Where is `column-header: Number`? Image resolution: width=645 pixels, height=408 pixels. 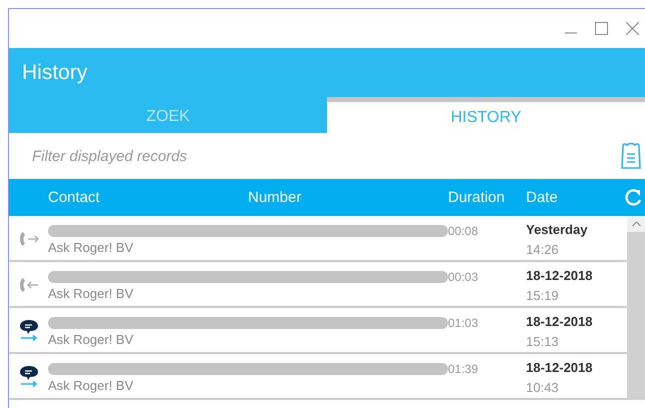 column-header: Number is located at coordinates (348, 197).